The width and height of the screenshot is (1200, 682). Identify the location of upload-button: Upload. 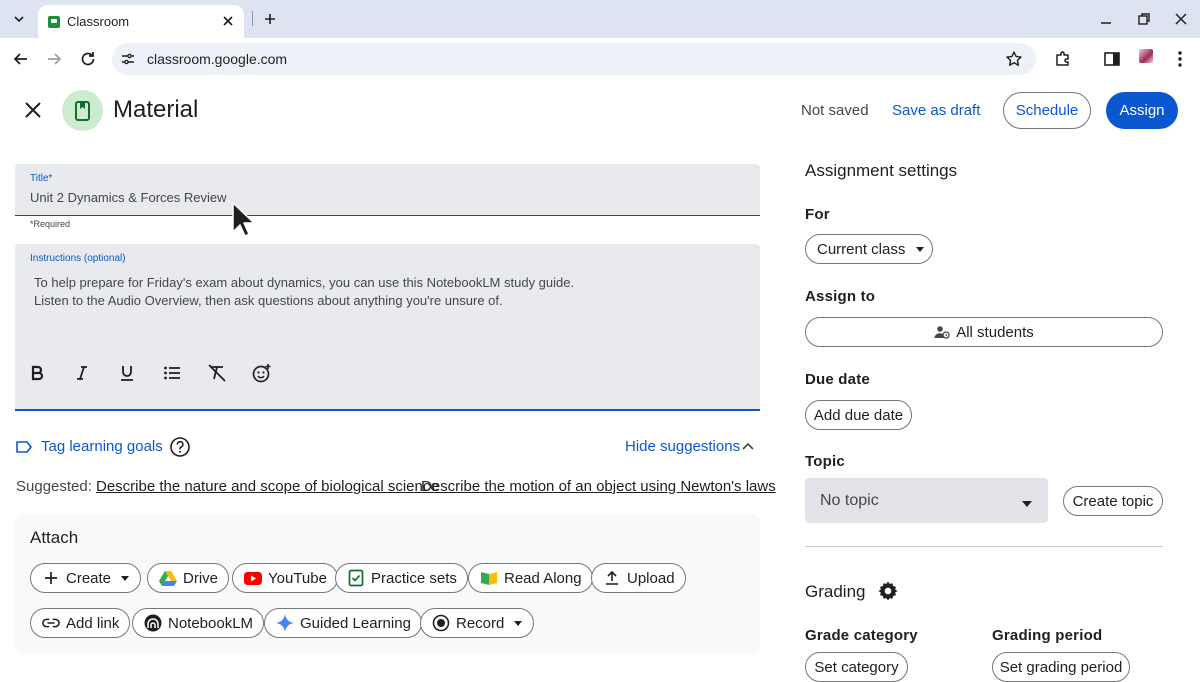
(638, 578).